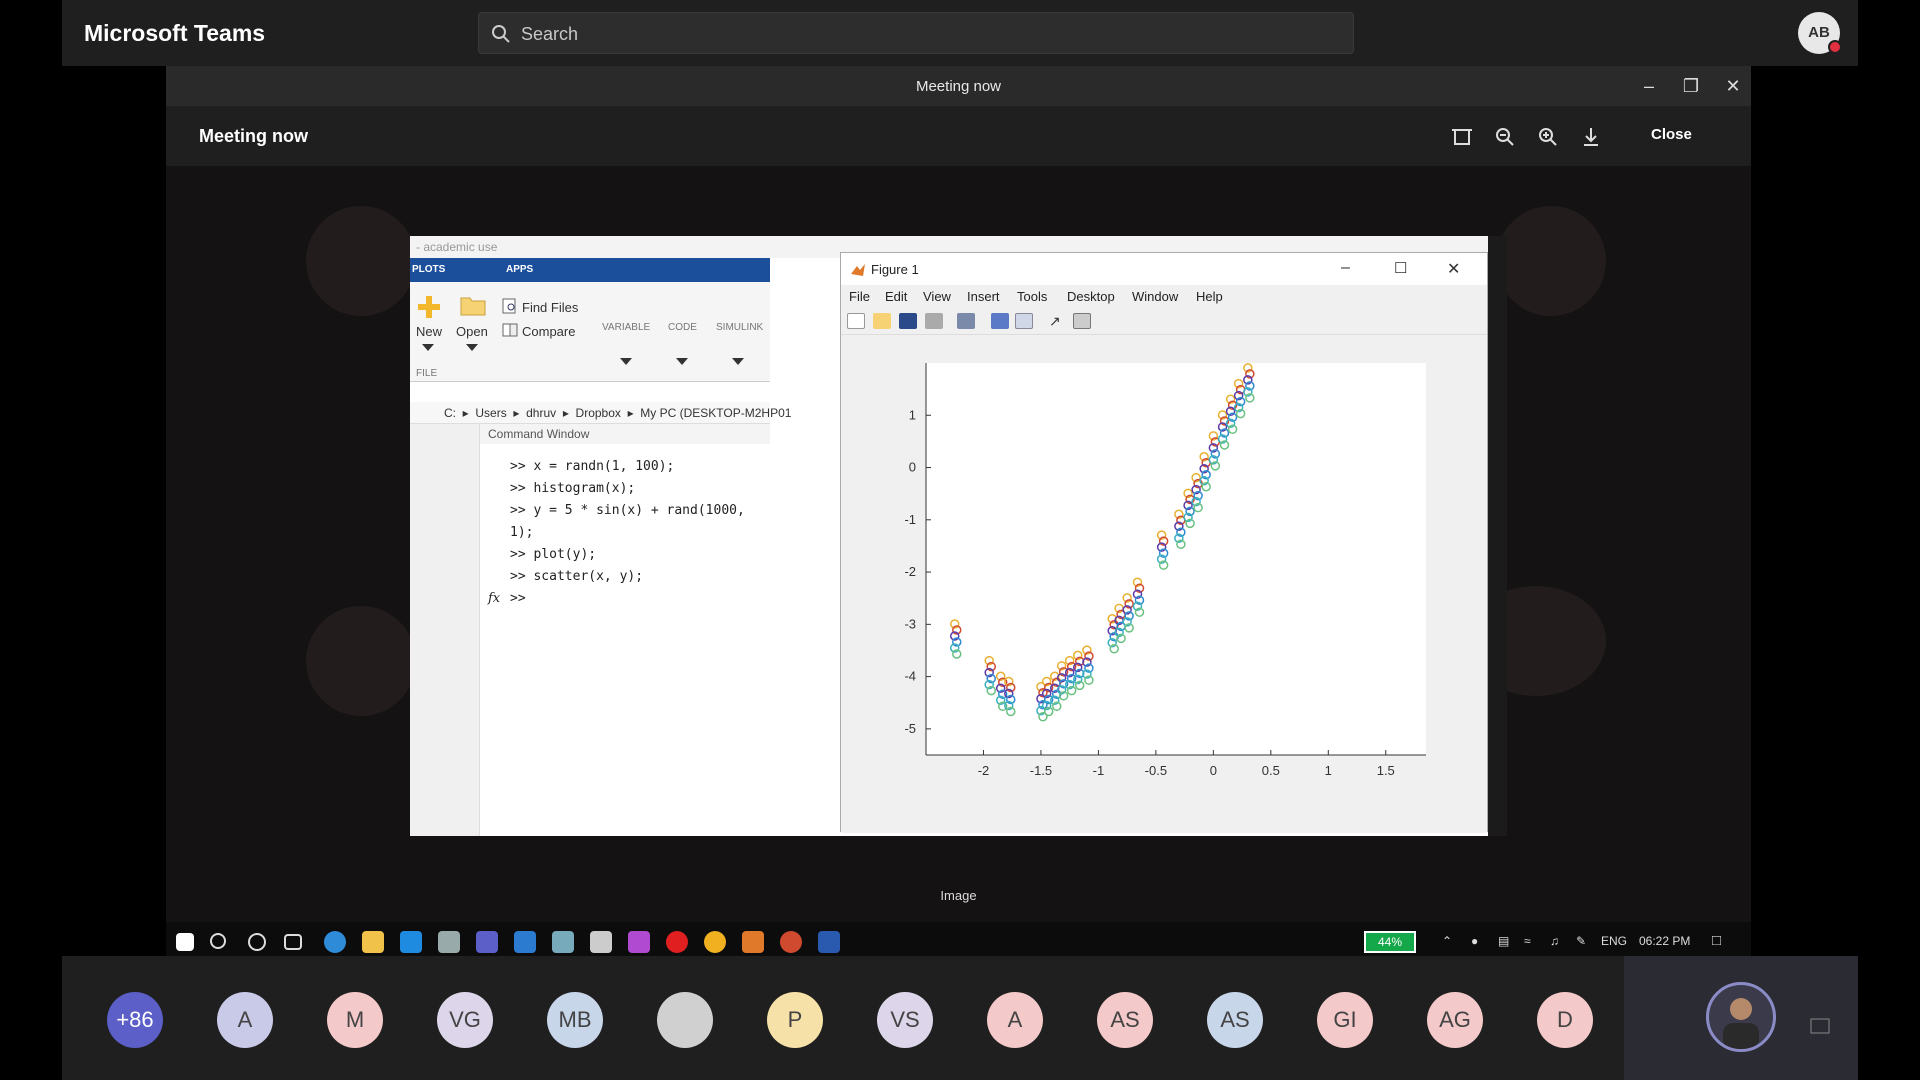 The height and width of the screenshot is (1080, 1920). Describe the element at coordinates (1554, 941) in the screenshot. I see `volume-icon: ♫` at that location.